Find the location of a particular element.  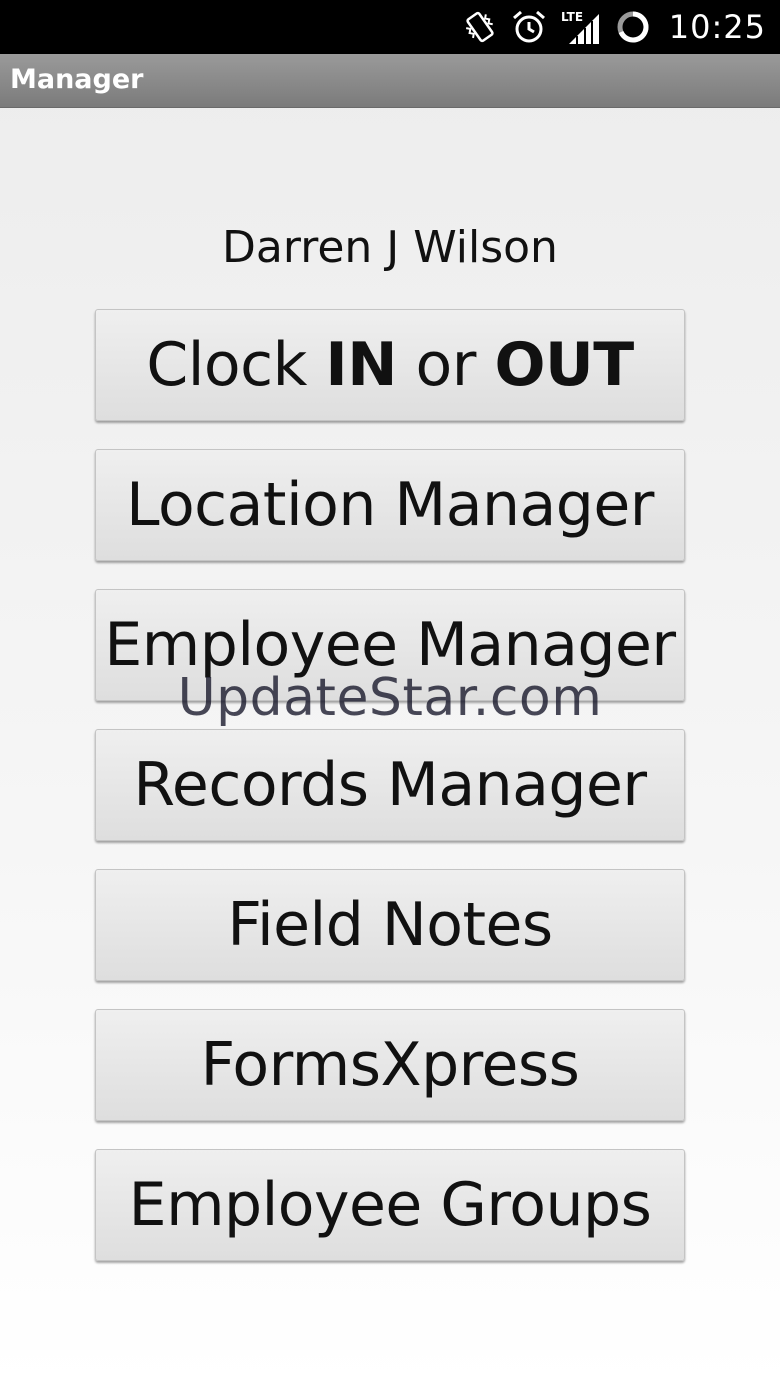

formsxpress-button: FormsXpress is located at coordinates (390, 1065).